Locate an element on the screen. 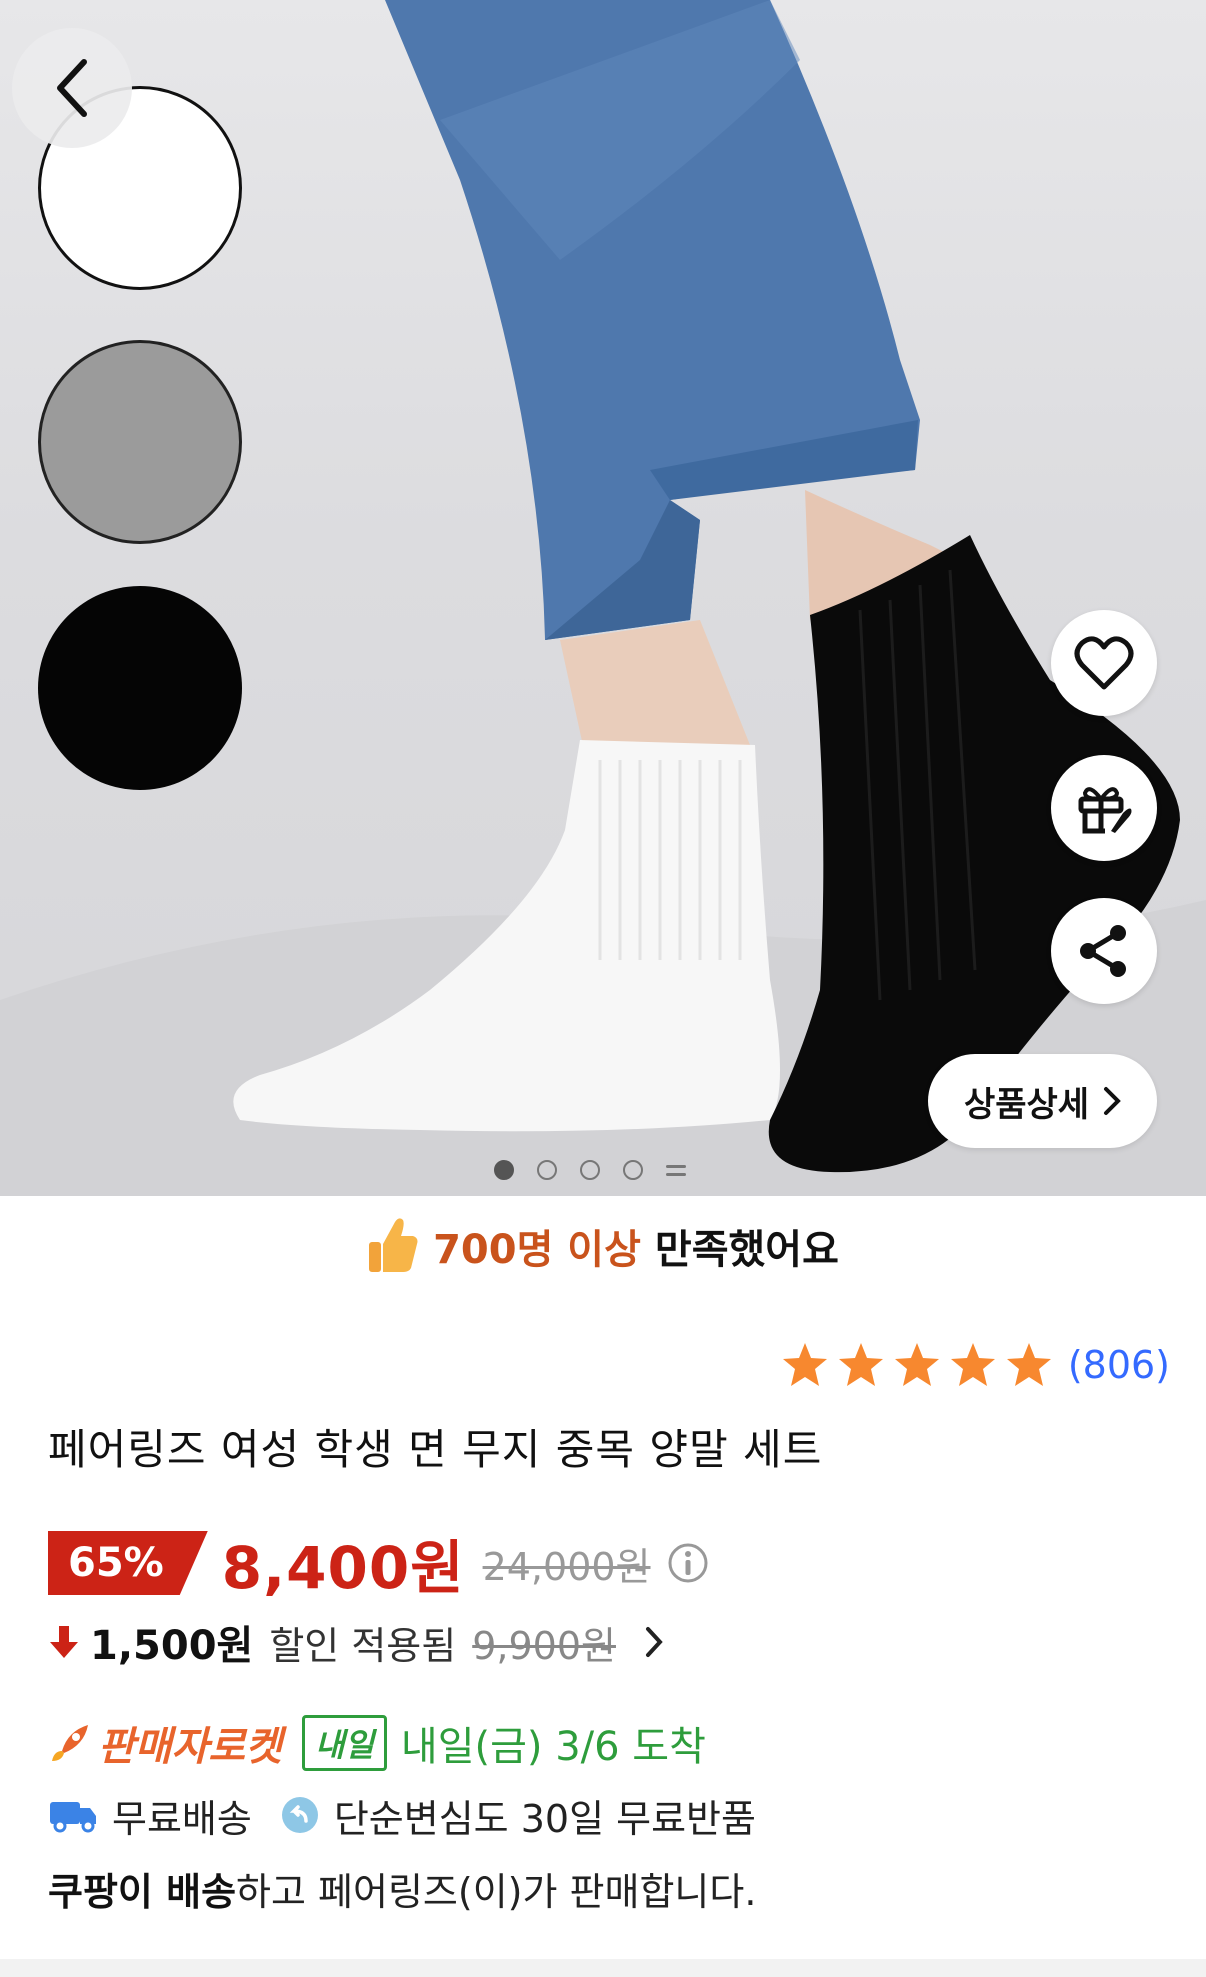  info-icon is located at coordinates (688, 1563).